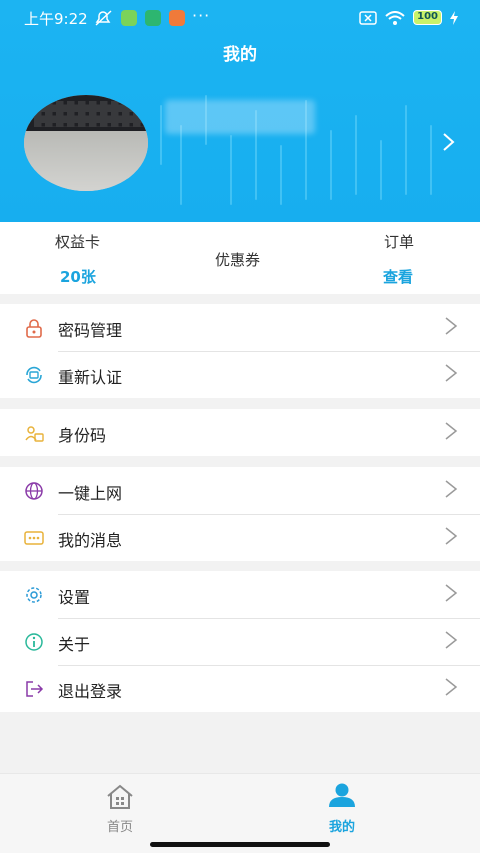 Image resolution: width=480 pixels, height=853 pixels. Describe the element at coordinates (449, 142) in the screenshot. I see `profile-chevron-right-icon` at that location.